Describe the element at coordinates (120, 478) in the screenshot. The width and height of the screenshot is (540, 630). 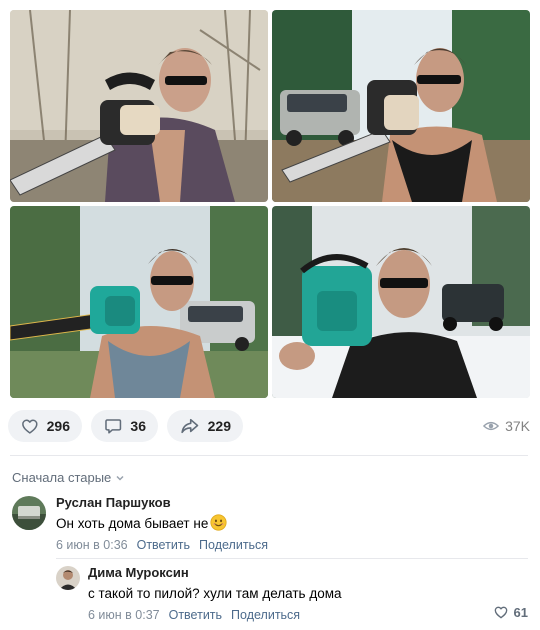
I see `chevron-down-icon` at that location.